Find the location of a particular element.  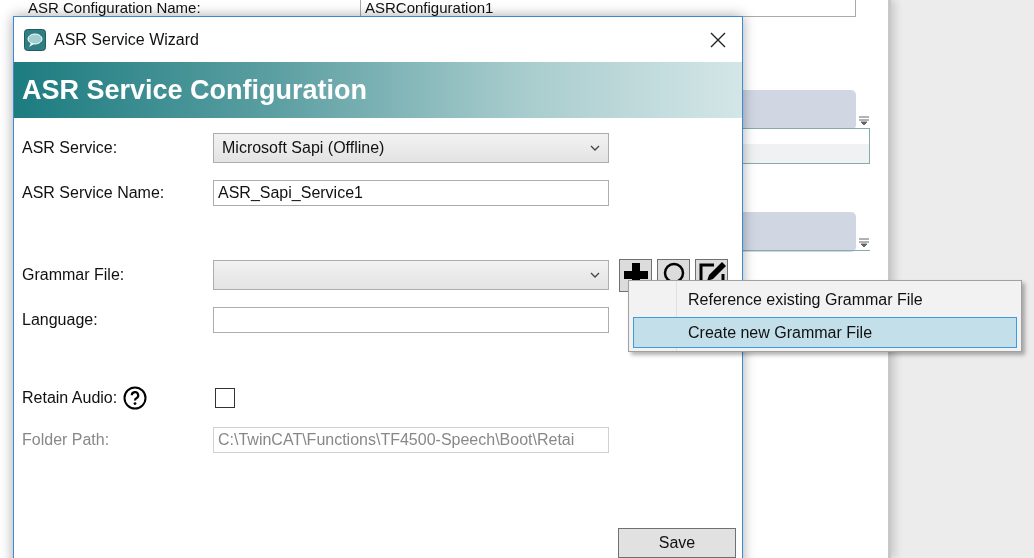

field-label: ASR Service Name: is located at coordinates (93, 193).